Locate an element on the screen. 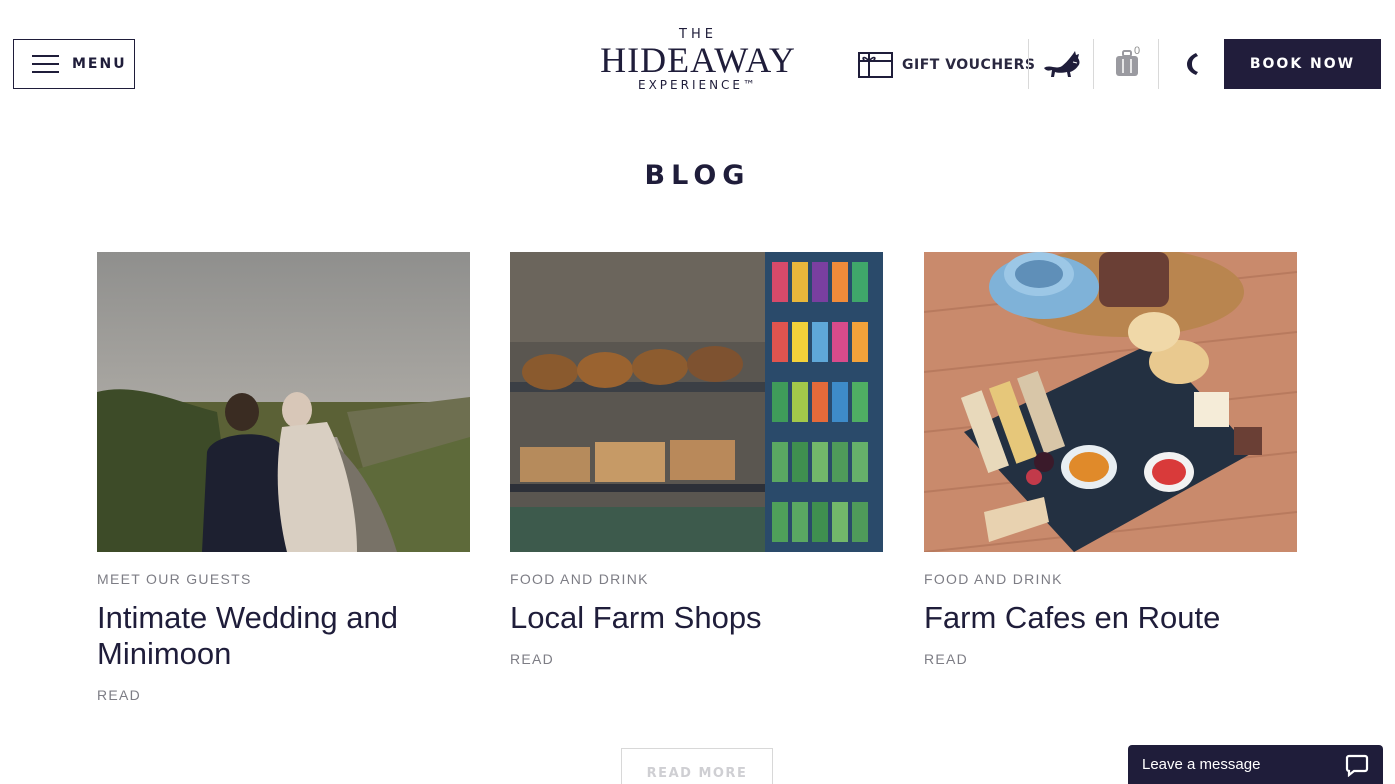  menu-icon is located at coordinates (45, 64).